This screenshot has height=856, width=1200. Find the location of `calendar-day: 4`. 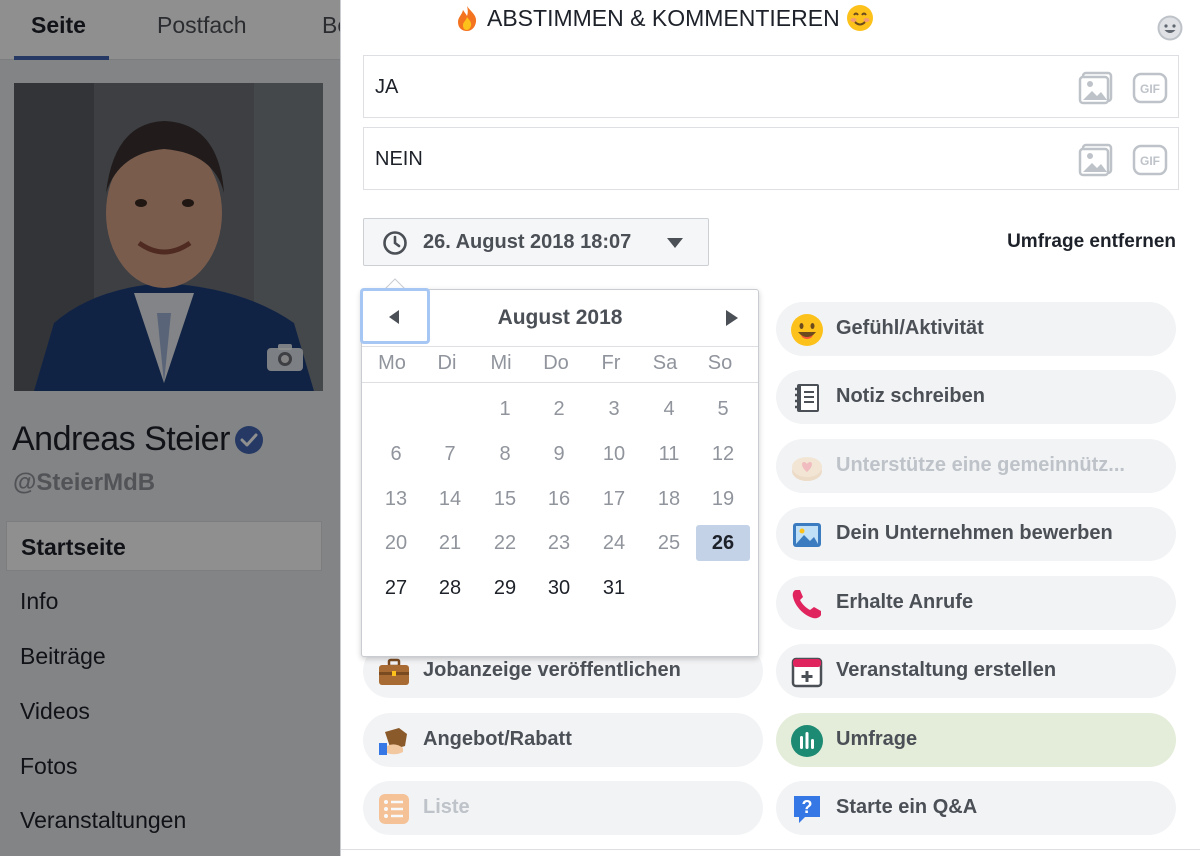

calendar-day: 4 is located at coordinates (669, 409).